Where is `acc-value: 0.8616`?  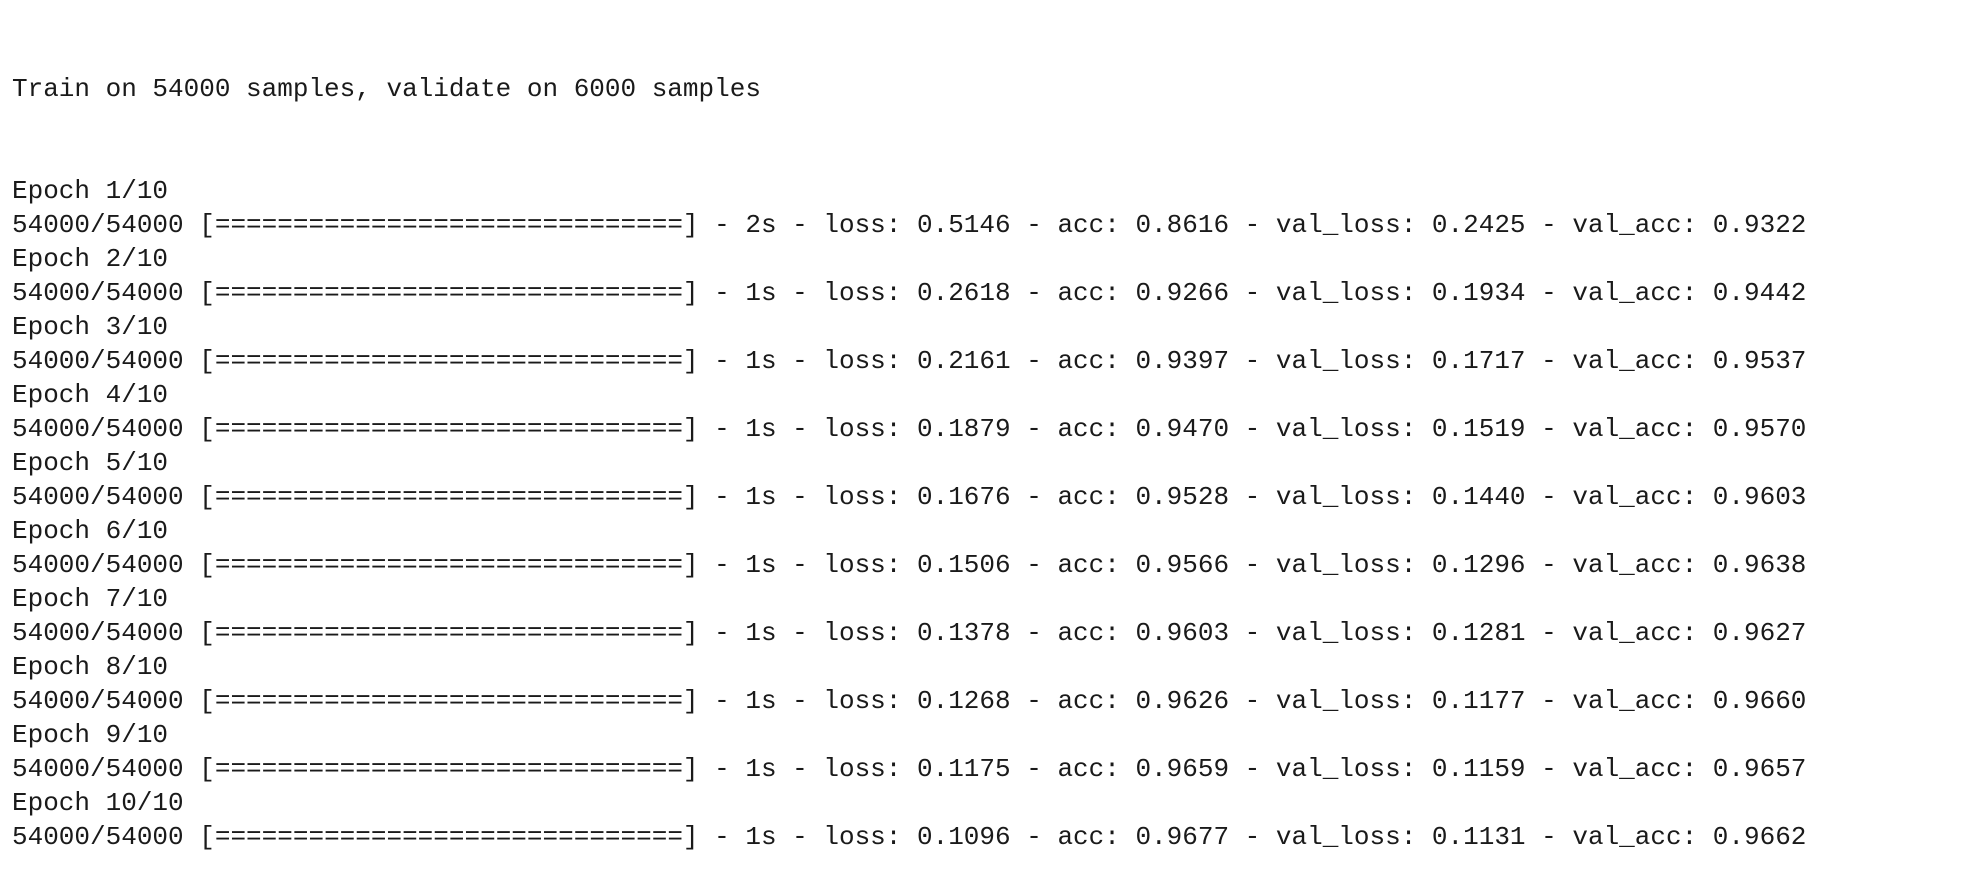
acc-value: 0.8616 is located at coordinates (1182, 225).